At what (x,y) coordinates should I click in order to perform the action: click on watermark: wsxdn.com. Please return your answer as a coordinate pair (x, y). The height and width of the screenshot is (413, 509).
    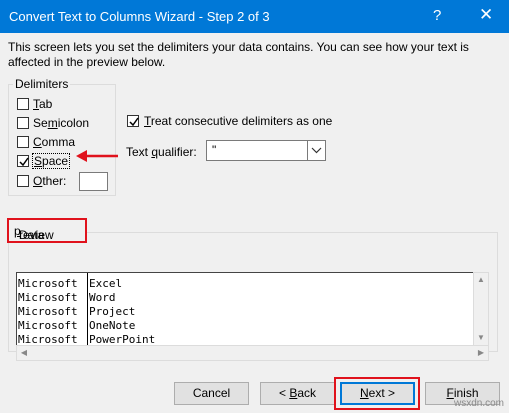
    Looking at the image, I should click on (479, 403).